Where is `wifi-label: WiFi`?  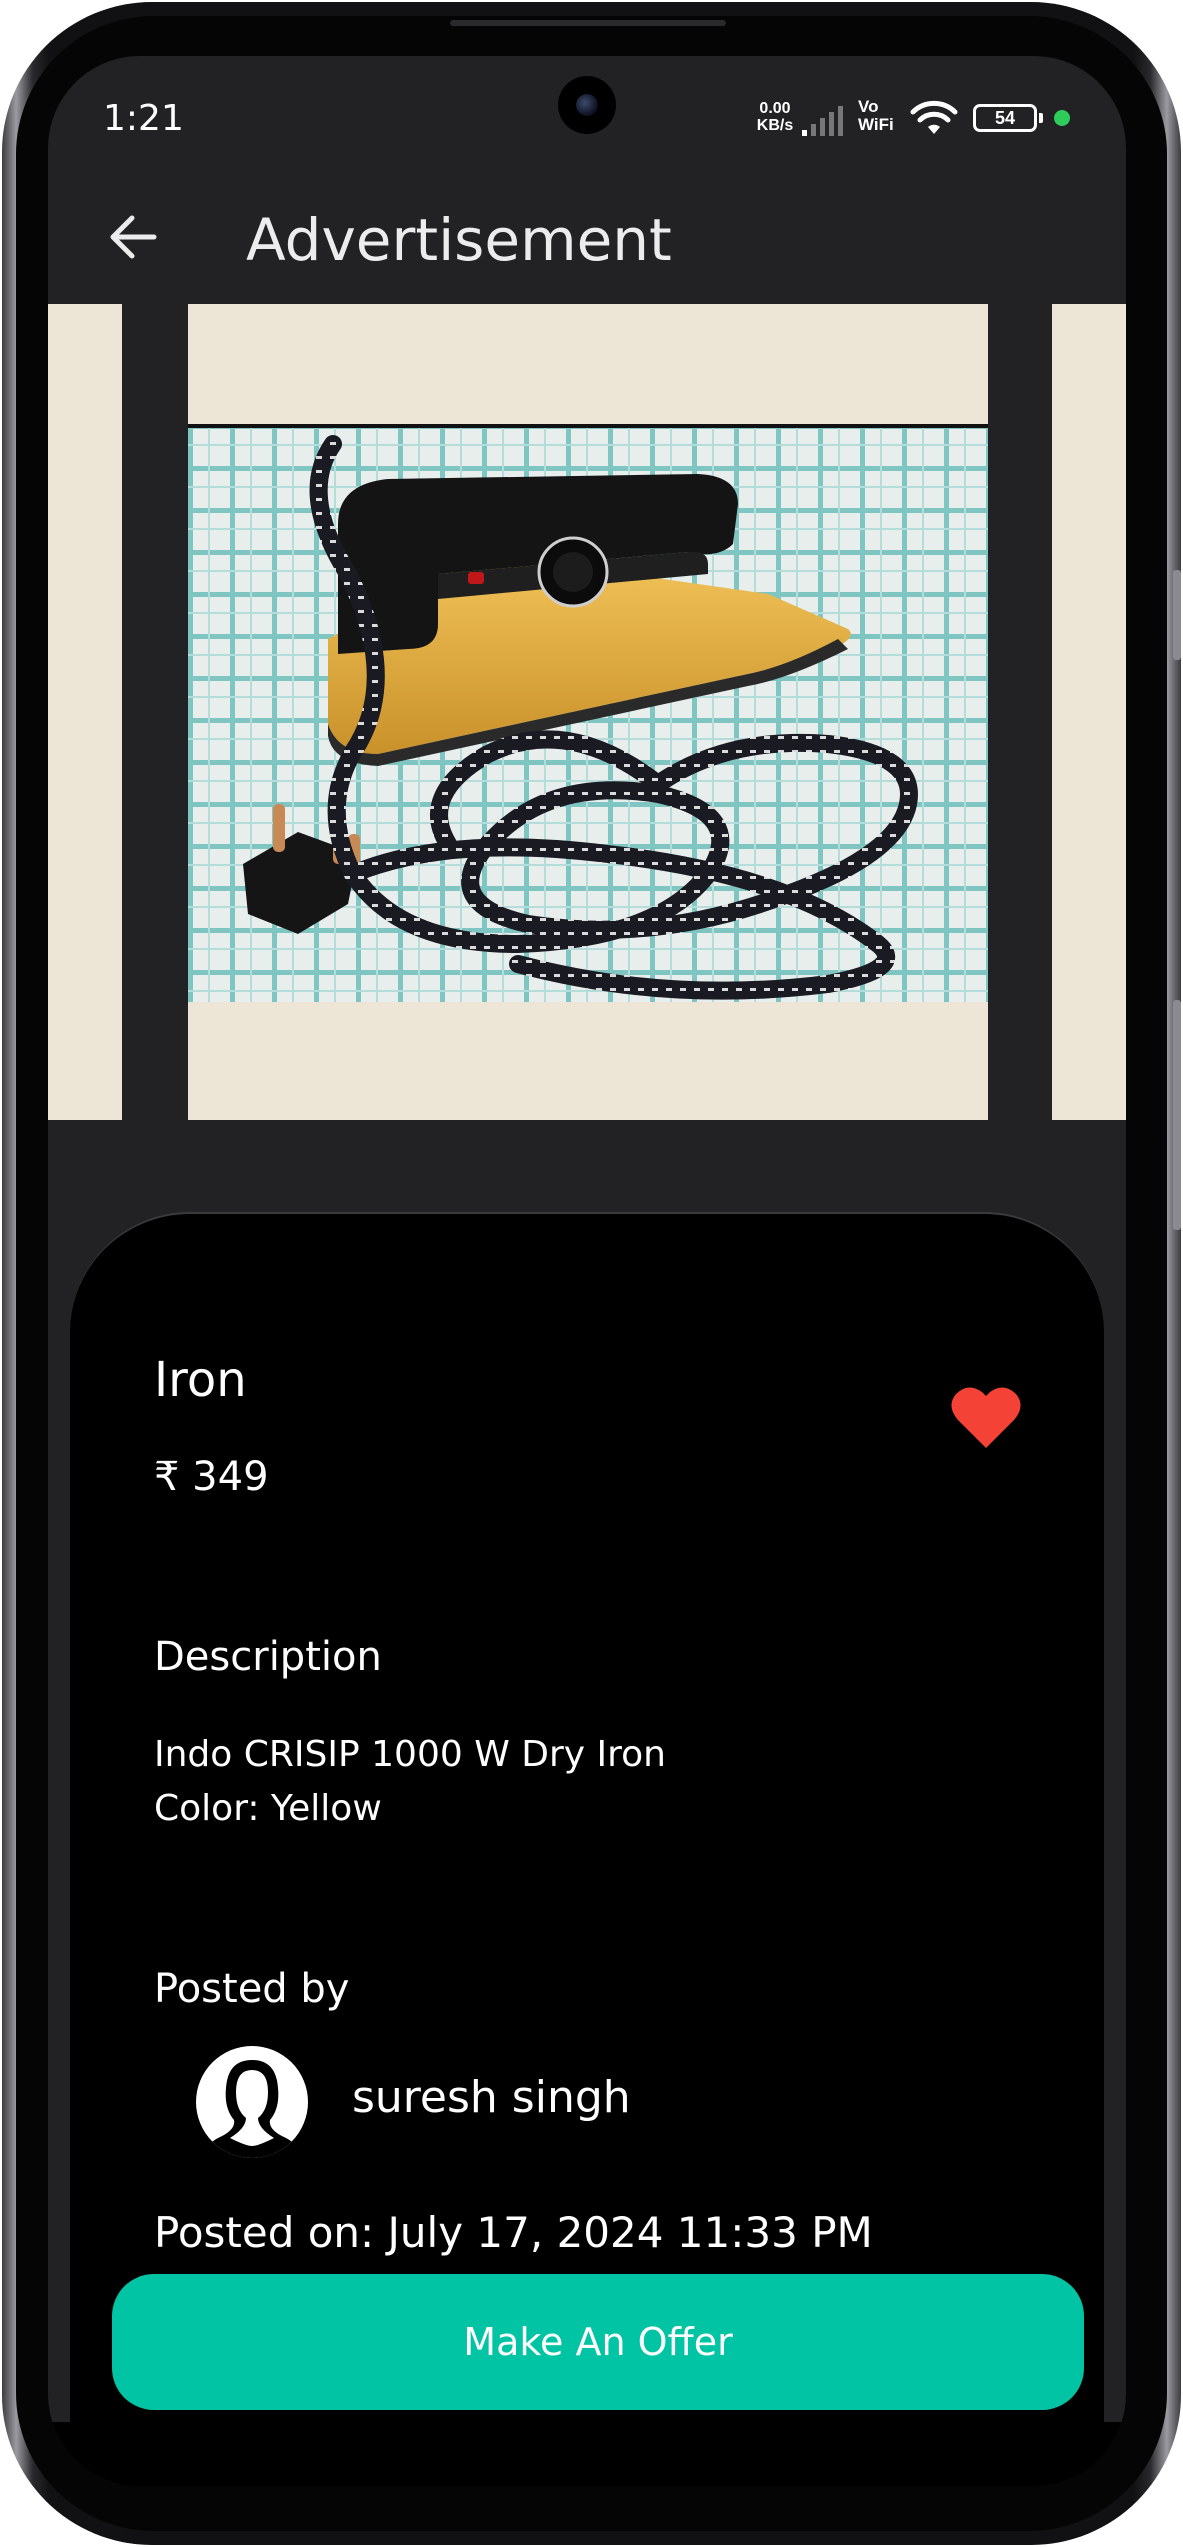 wifi-label: WiFi is located at coordinates (876, 124).